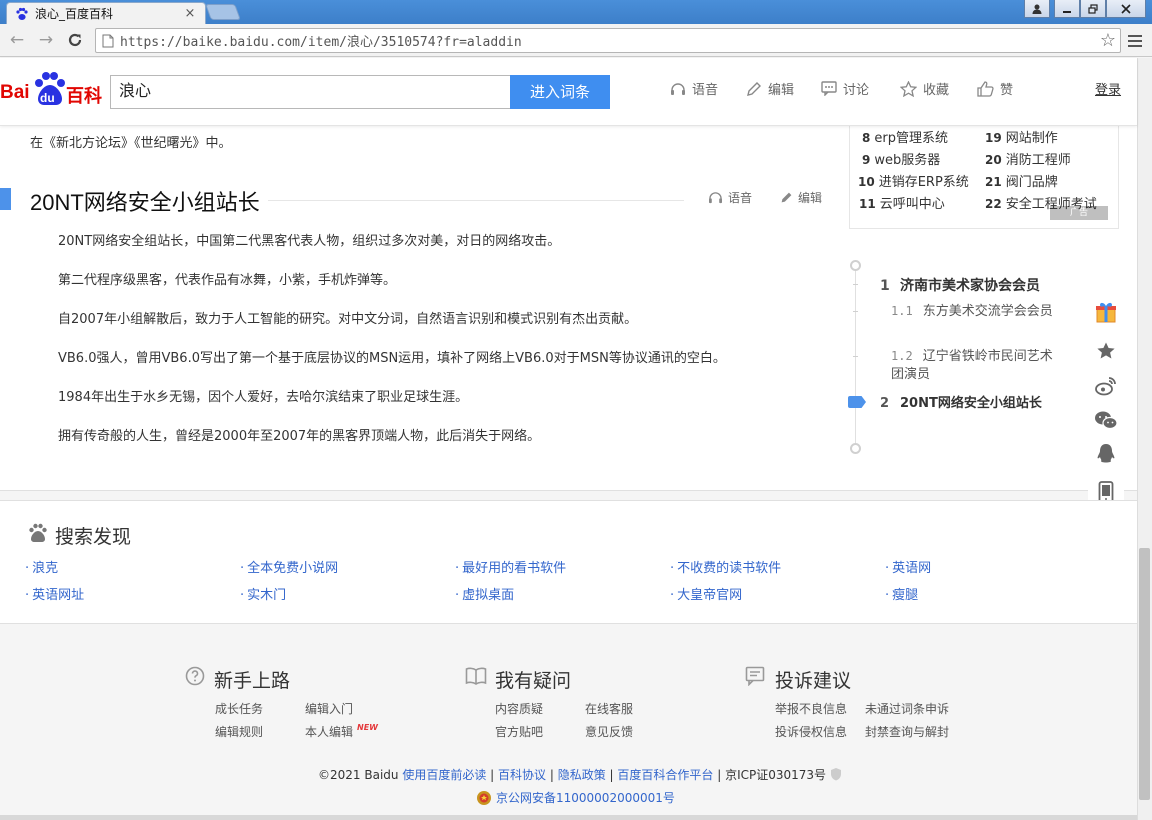 This screenshot has height=820, width=1152. Describe the element at coordinates (1067, 9) in the screenshot. I see `minimize-button` at that location.